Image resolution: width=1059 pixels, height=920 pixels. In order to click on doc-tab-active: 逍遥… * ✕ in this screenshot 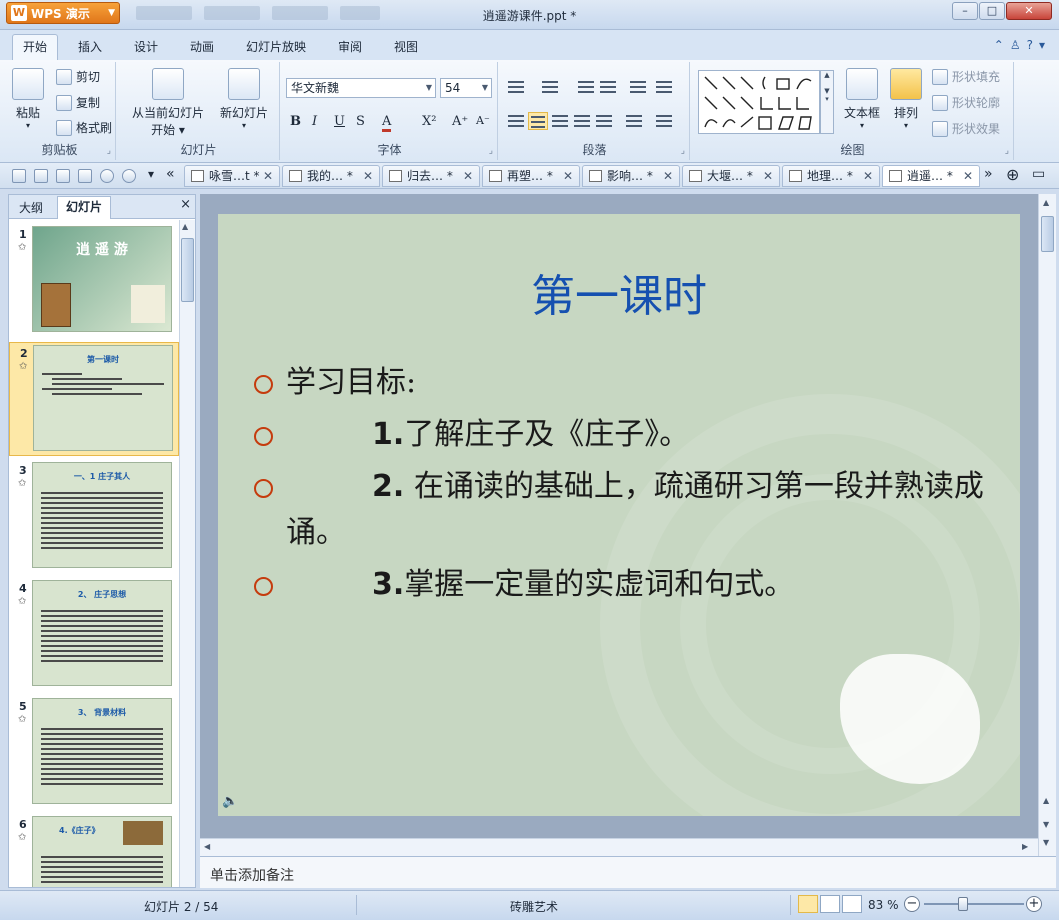, I will do `click(931, 176)`.